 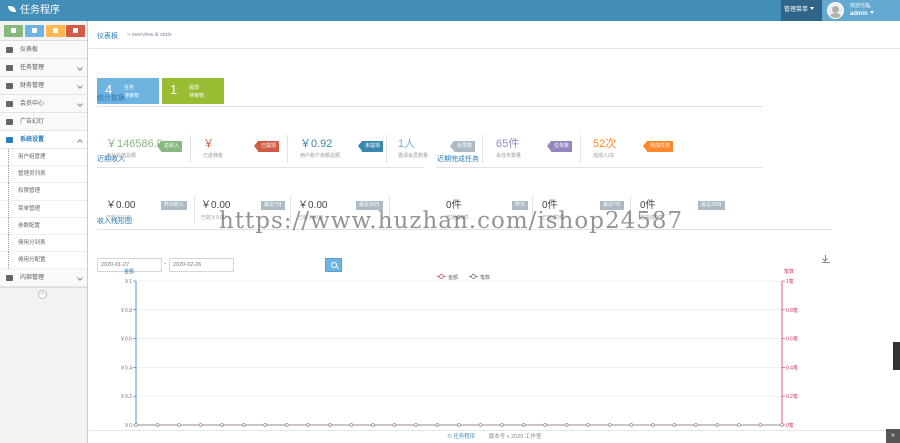 I want to click on sidebar-item-members: 会员中心, so click(x=43, y=104).